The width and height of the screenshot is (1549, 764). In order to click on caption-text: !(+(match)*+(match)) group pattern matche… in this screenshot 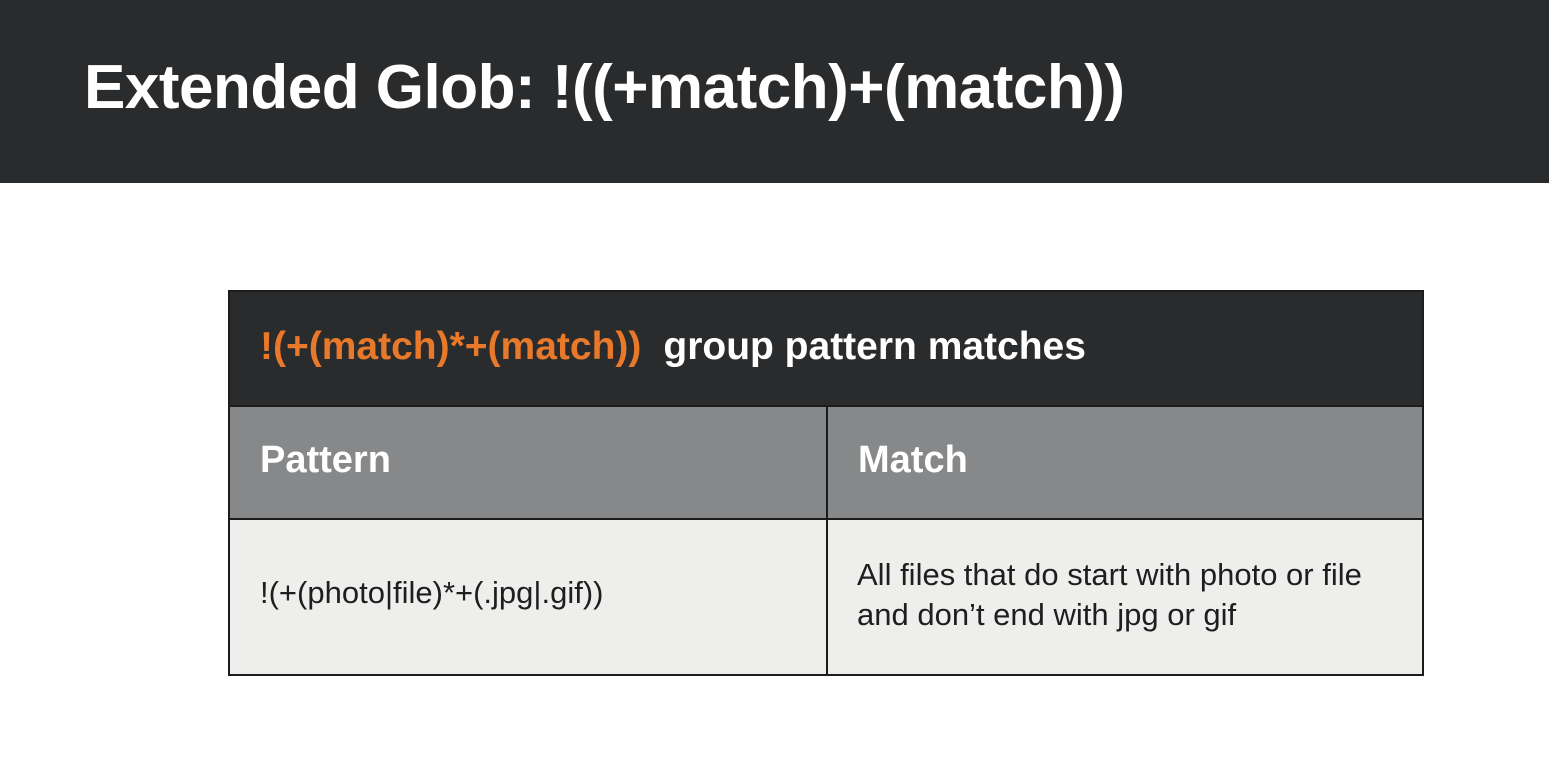, I will do `click(673, 347)`.